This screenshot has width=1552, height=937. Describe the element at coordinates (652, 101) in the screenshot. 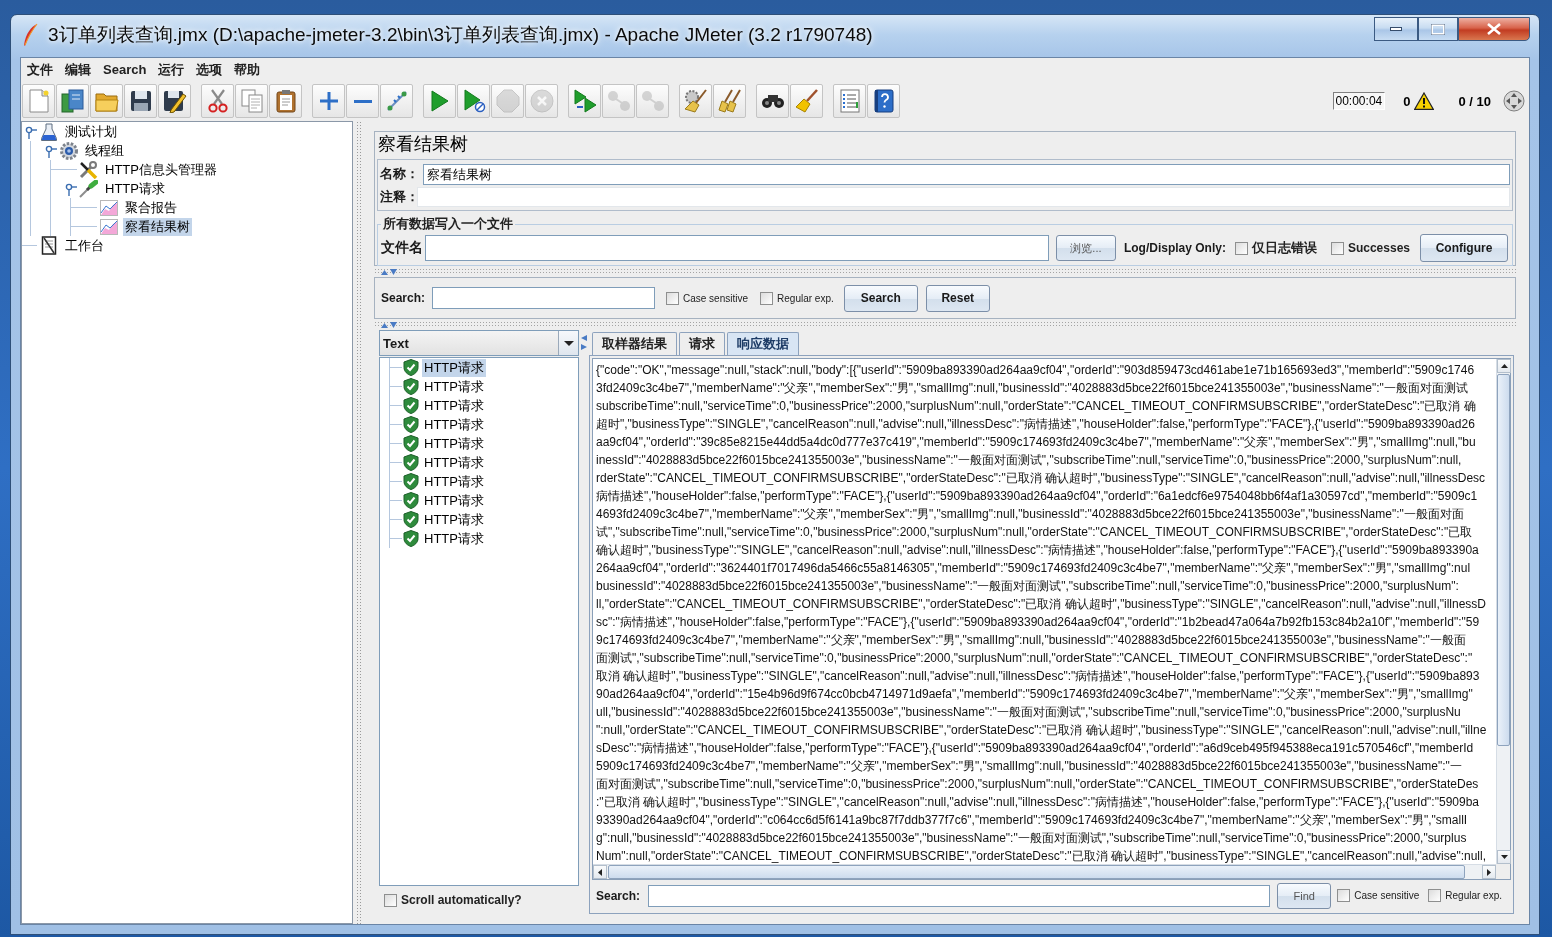

I see `linked-circles-icon` at that location.